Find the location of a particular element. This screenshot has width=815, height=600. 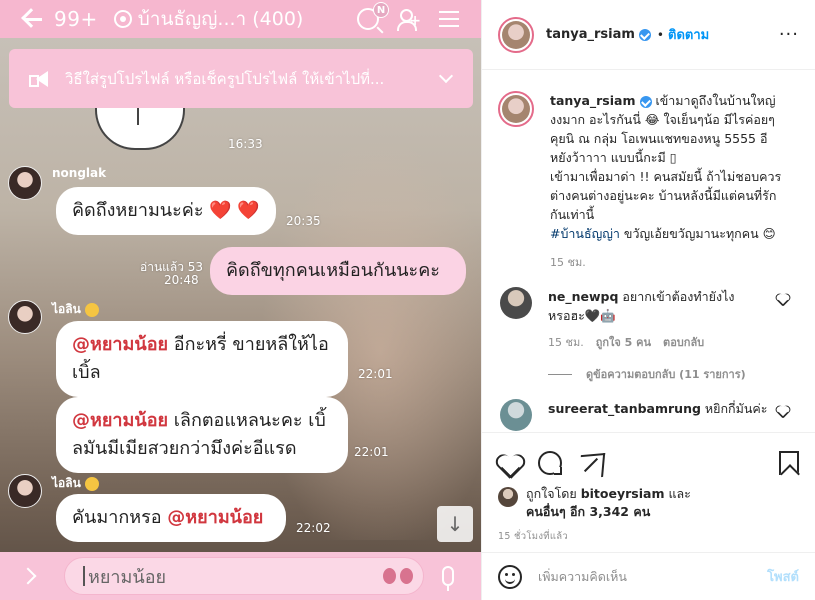

message-time: 22:02 is located at coordinates (313, 528).